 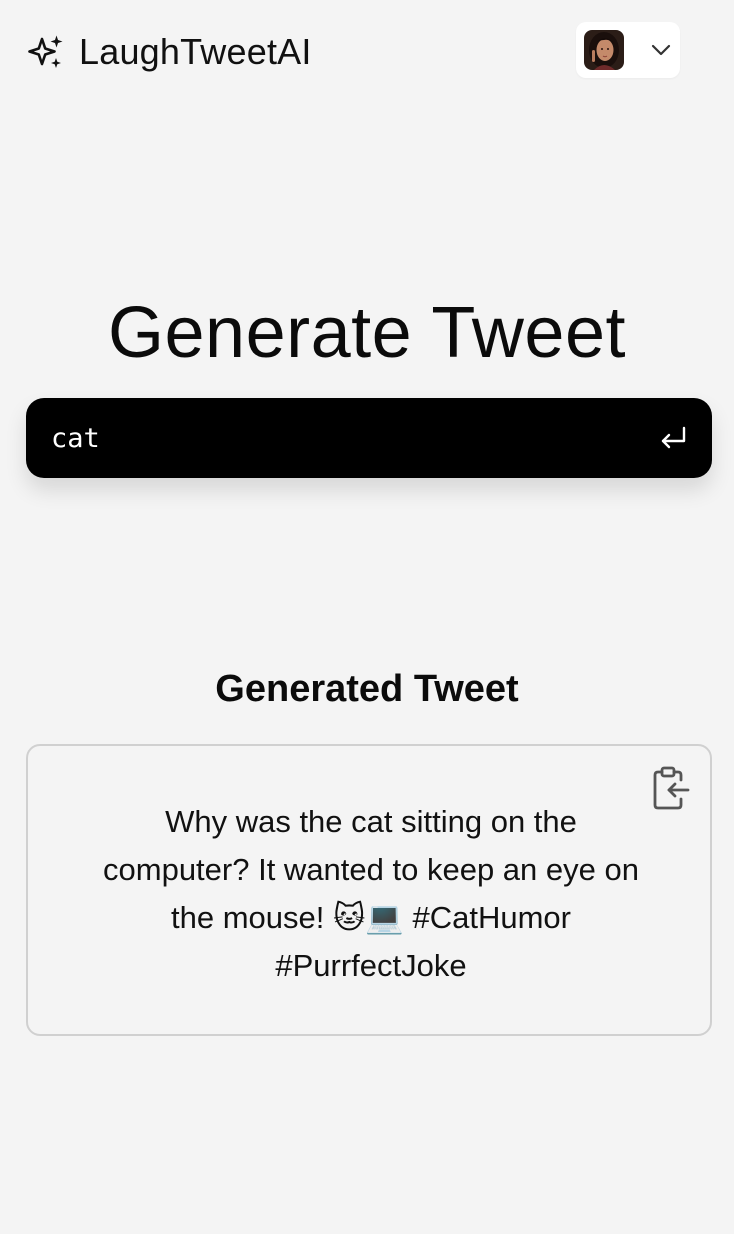 I want to click on prompt-input, so click(x=351, y=438).